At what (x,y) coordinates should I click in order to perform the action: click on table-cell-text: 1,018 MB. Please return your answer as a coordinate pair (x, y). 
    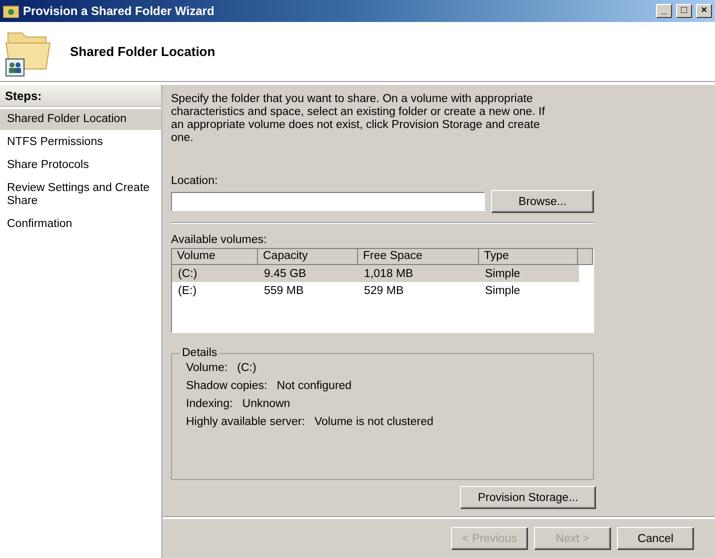
    Looking at the image, I should click on (388, 274).